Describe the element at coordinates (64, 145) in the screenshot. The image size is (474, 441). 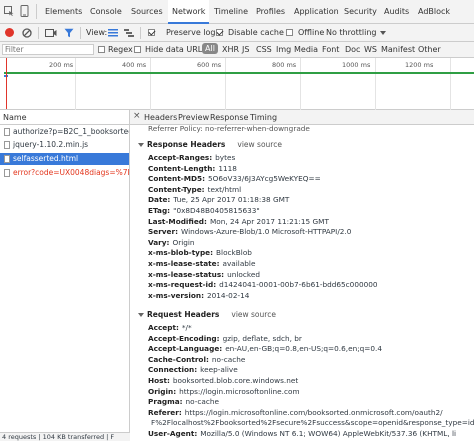
I see `request-row: jquery-1.10.2.min.js` at that location.